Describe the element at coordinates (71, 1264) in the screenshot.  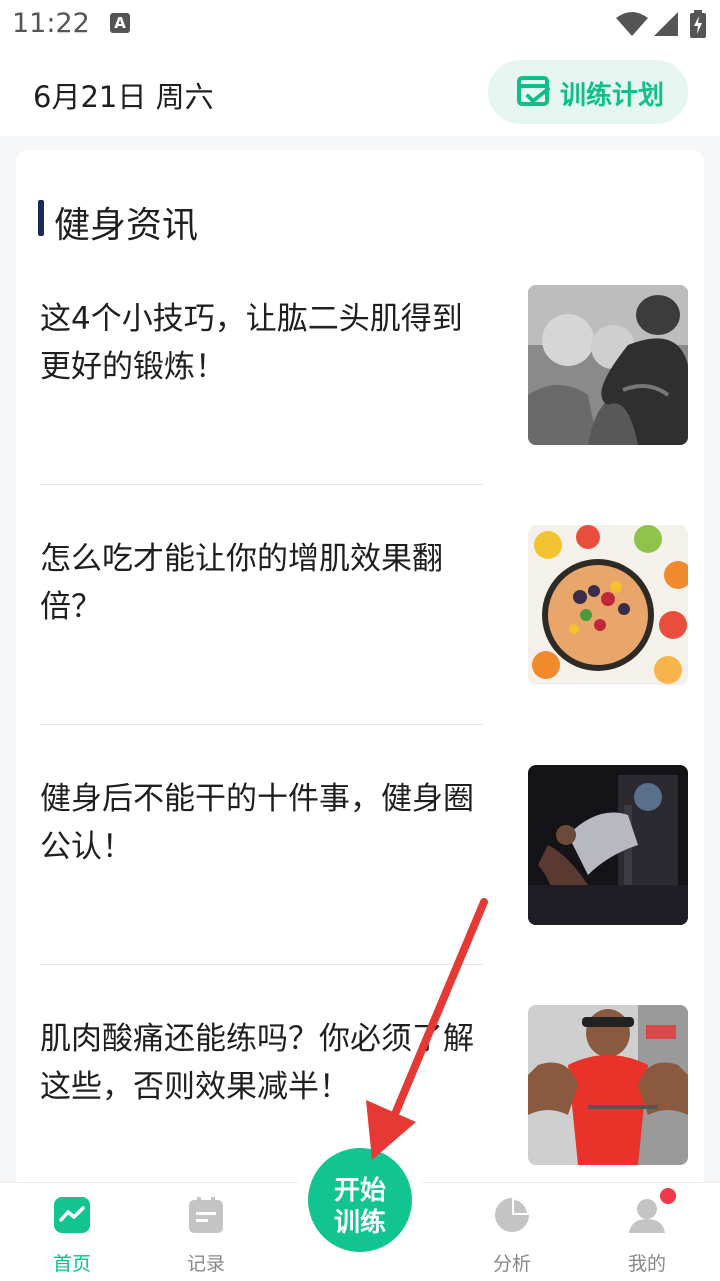
I see `tab-home-label: 首页` at that location.